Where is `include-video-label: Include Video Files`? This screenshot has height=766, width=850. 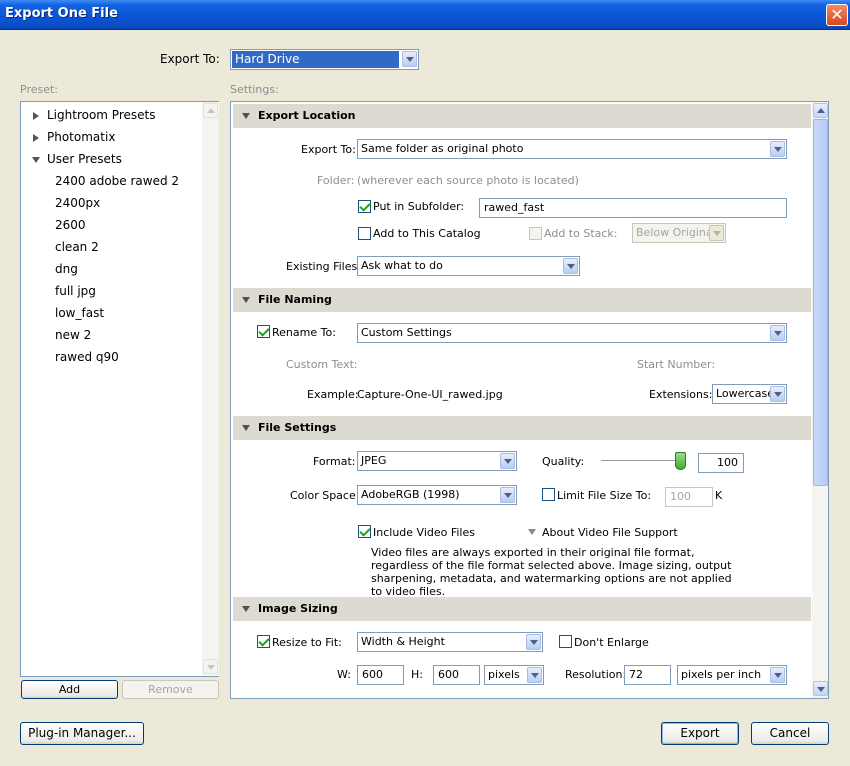
include-video-label: Include Video Files is located at coordinates (424, 532).